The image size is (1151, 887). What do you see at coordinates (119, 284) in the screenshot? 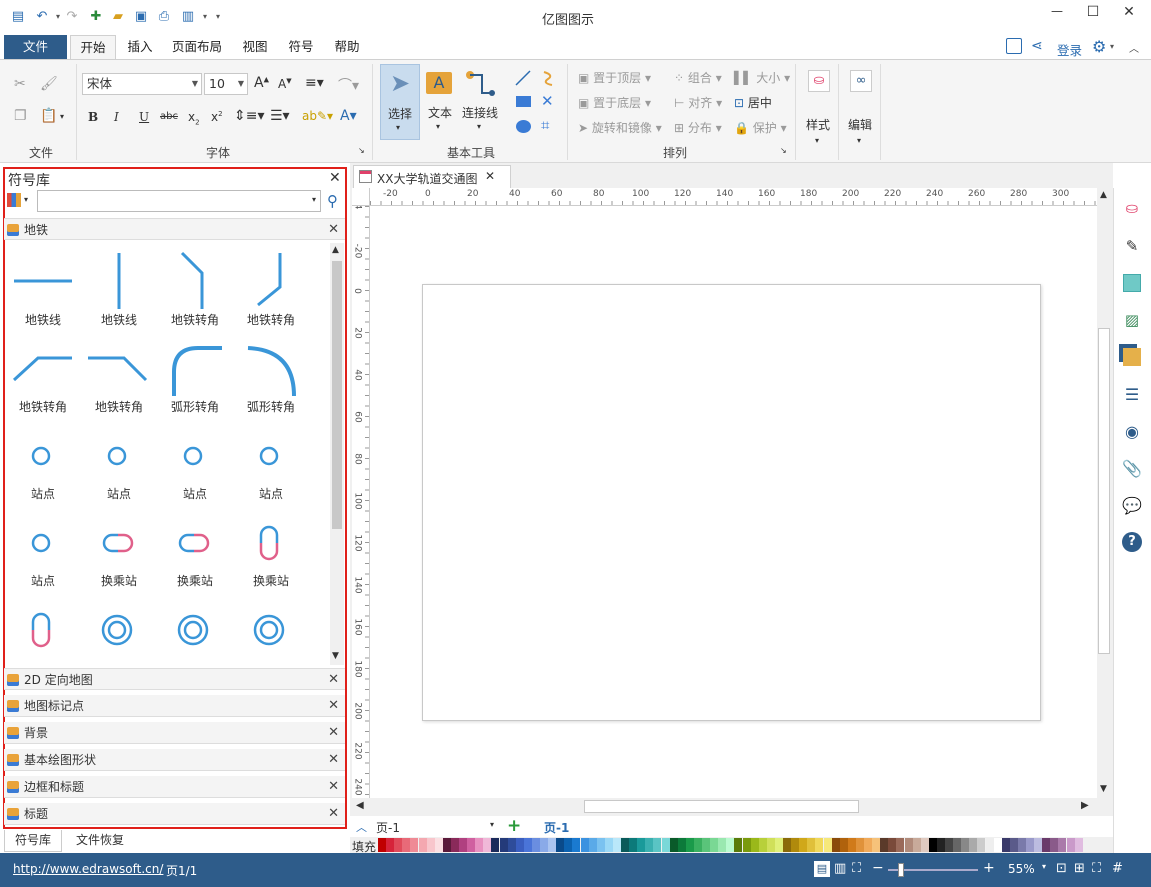
I see `shape-subway-line-v: 地铁线` at bounding box center [119, 284].